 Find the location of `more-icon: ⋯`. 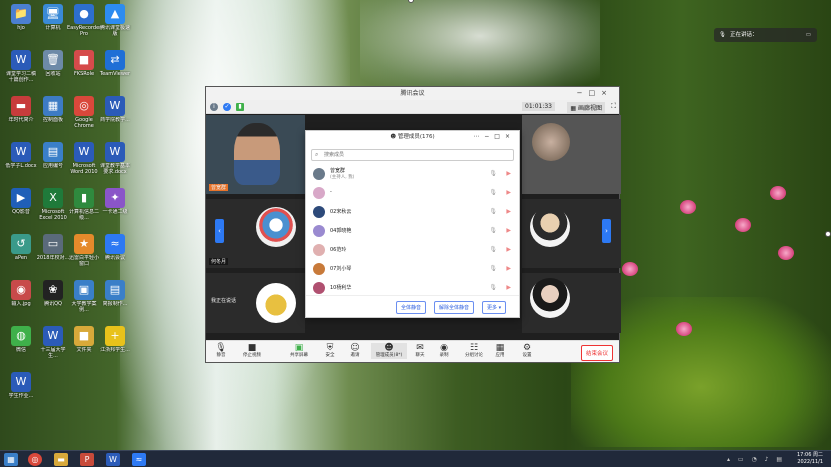

more-icon: ⋯ is located at coordinates (478, 136).